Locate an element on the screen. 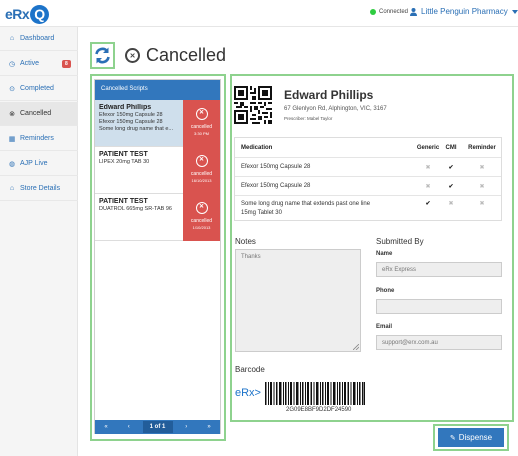 Image resolution: width=518 pixels, height=456 pixels. barcode-label: Barcode is located at coordinates (250, 369).